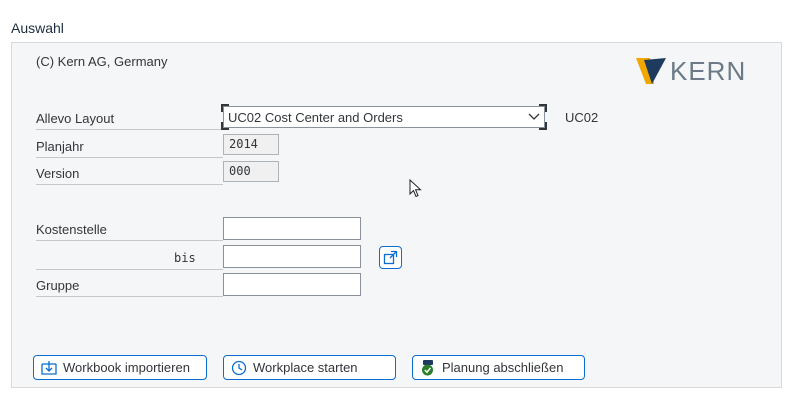 Image resolution: width=798 pixels, height=398 pixels. Describe the element at coordinates (543, 108) in the screenshot. I see `focus-corner-tr` at that location.